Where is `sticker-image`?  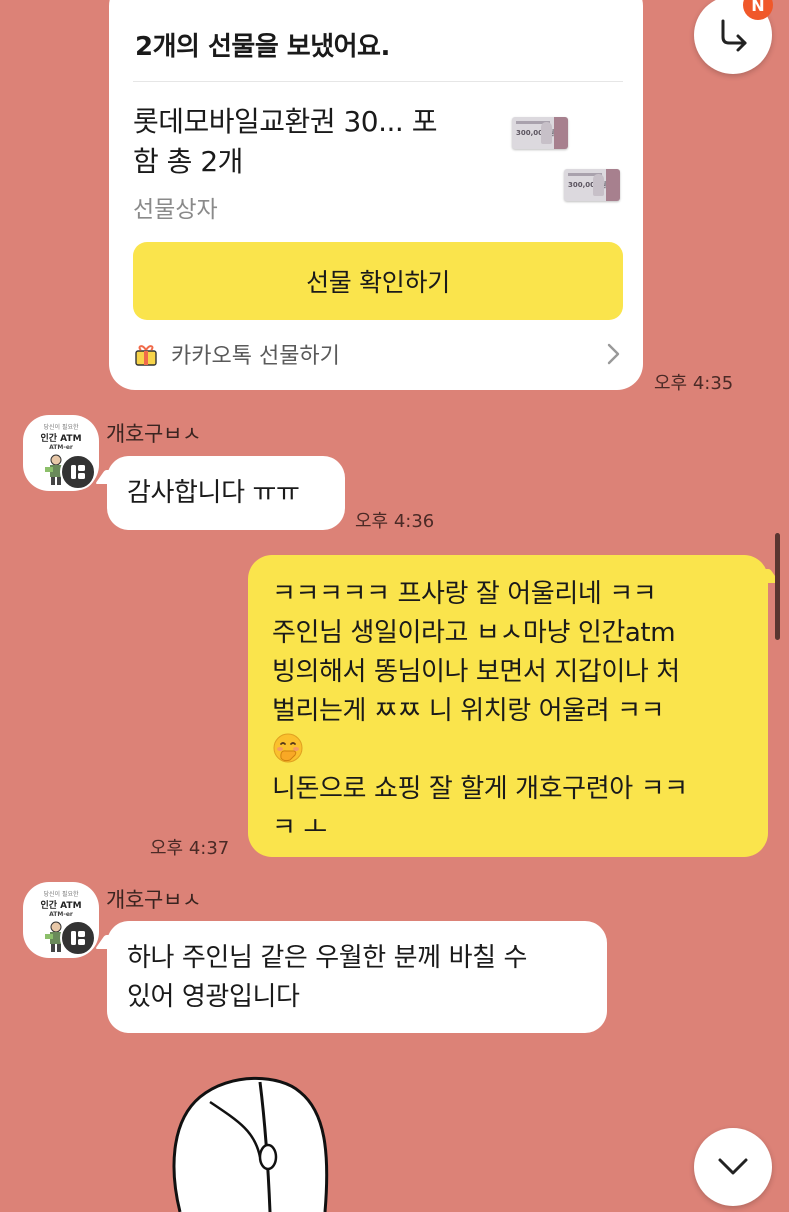 sticker-image is located at coordinates (260, 1137).